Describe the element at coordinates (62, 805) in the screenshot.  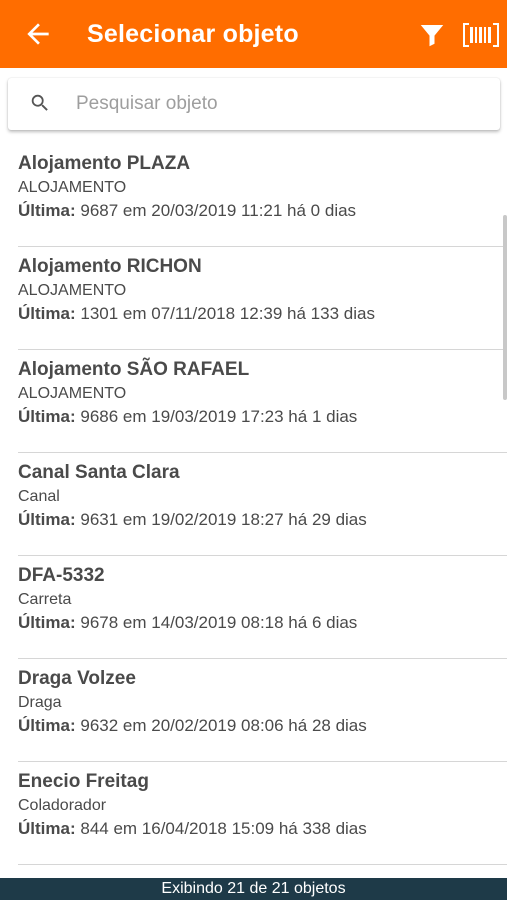
I see `item-type: Coladorador` at that location.